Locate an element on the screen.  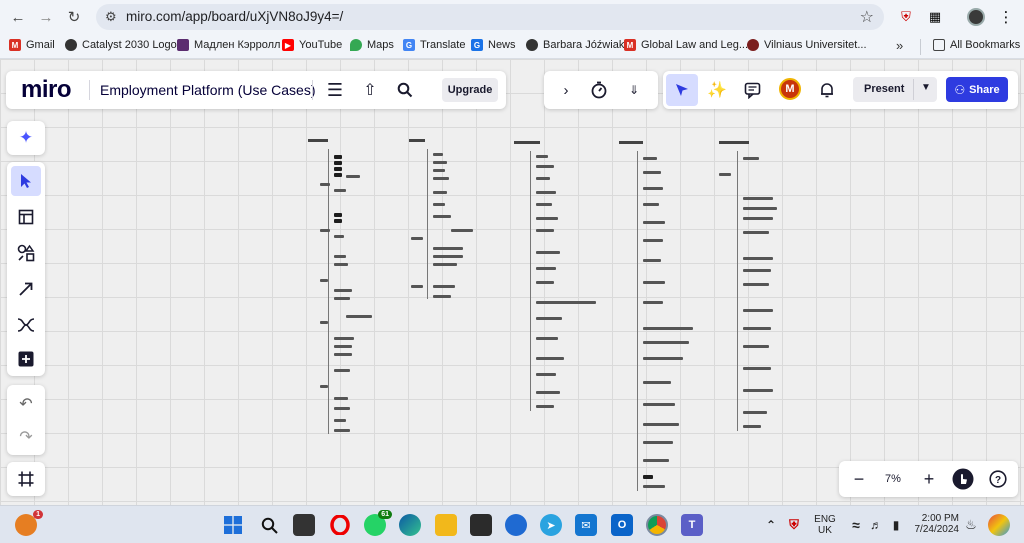
folder-icon is located at coordinates (939, 45).